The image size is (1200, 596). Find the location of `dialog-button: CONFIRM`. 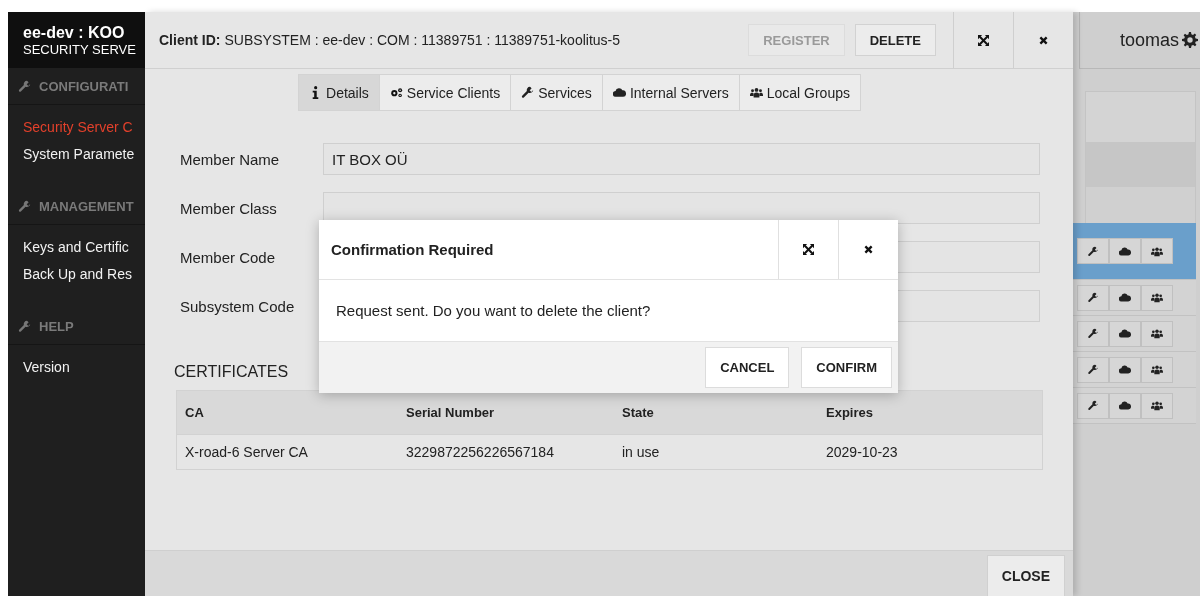

dialog-button: CONFIRM is located at coordinates (846, 367).